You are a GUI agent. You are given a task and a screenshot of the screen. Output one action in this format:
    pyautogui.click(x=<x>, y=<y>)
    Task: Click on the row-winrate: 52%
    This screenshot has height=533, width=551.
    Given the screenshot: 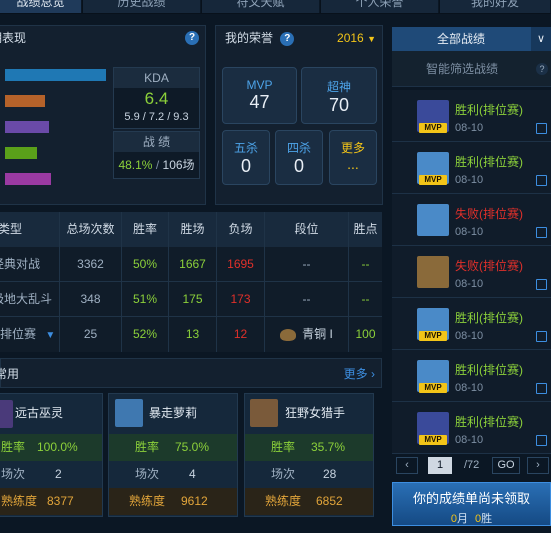 What is the action you would take?
    pyautogui.click(x=145, y=334)
    